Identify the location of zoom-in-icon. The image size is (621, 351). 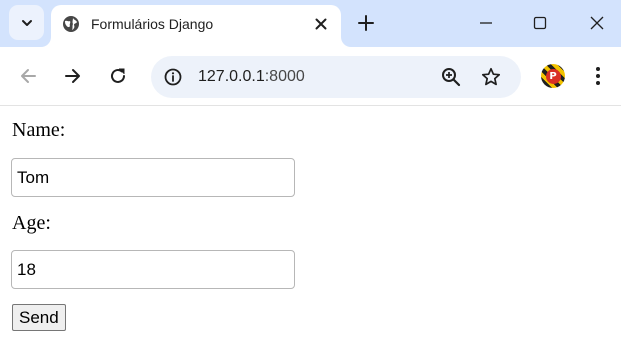
(451, 77).